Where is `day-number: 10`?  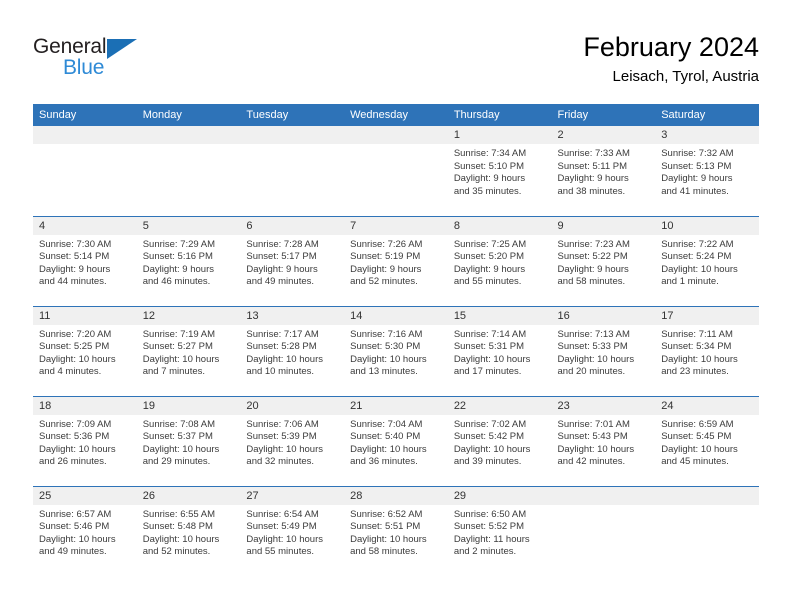 day-number: 10 is located at coordinates (707, 225).